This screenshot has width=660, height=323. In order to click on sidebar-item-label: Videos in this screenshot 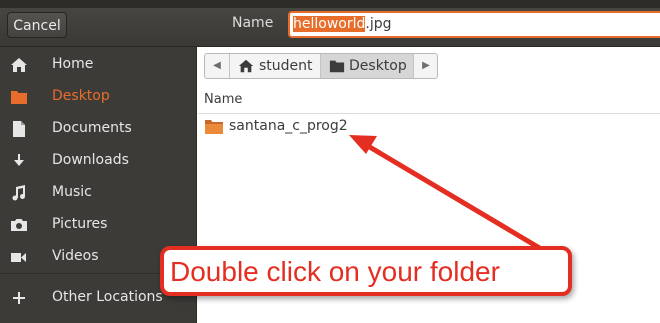, I will do `click(75, 256)`.